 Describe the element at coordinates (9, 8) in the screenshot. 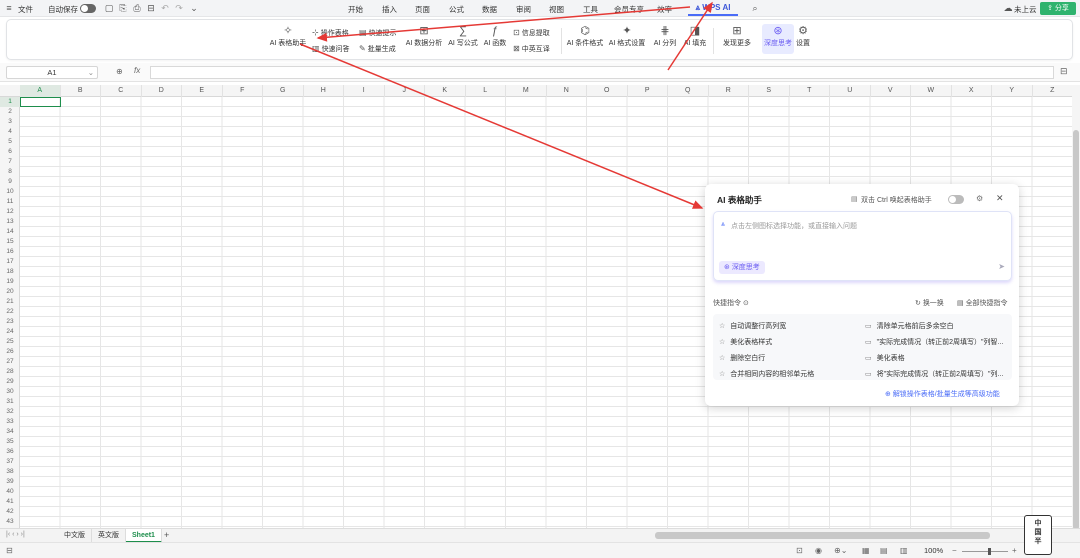

I see `menu-icon: ≡` at that location.